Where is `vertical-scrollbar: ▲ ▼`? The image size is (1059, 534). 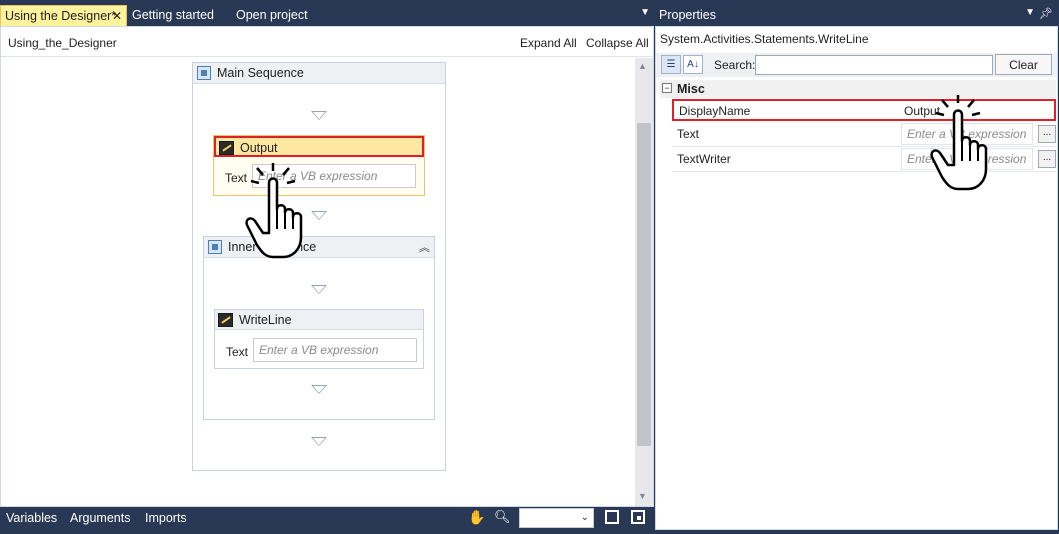
vertical-scrollbar: ▲ ▼ is located at coordinates (644, 282).